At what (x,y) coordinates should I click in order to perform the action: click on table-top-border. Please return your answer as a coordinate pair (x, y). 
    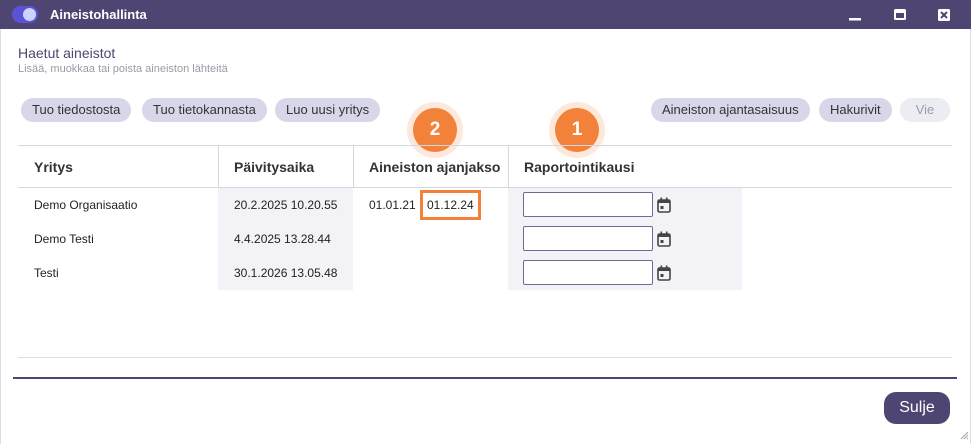
    Looking at the image, I should click on (485, 145).